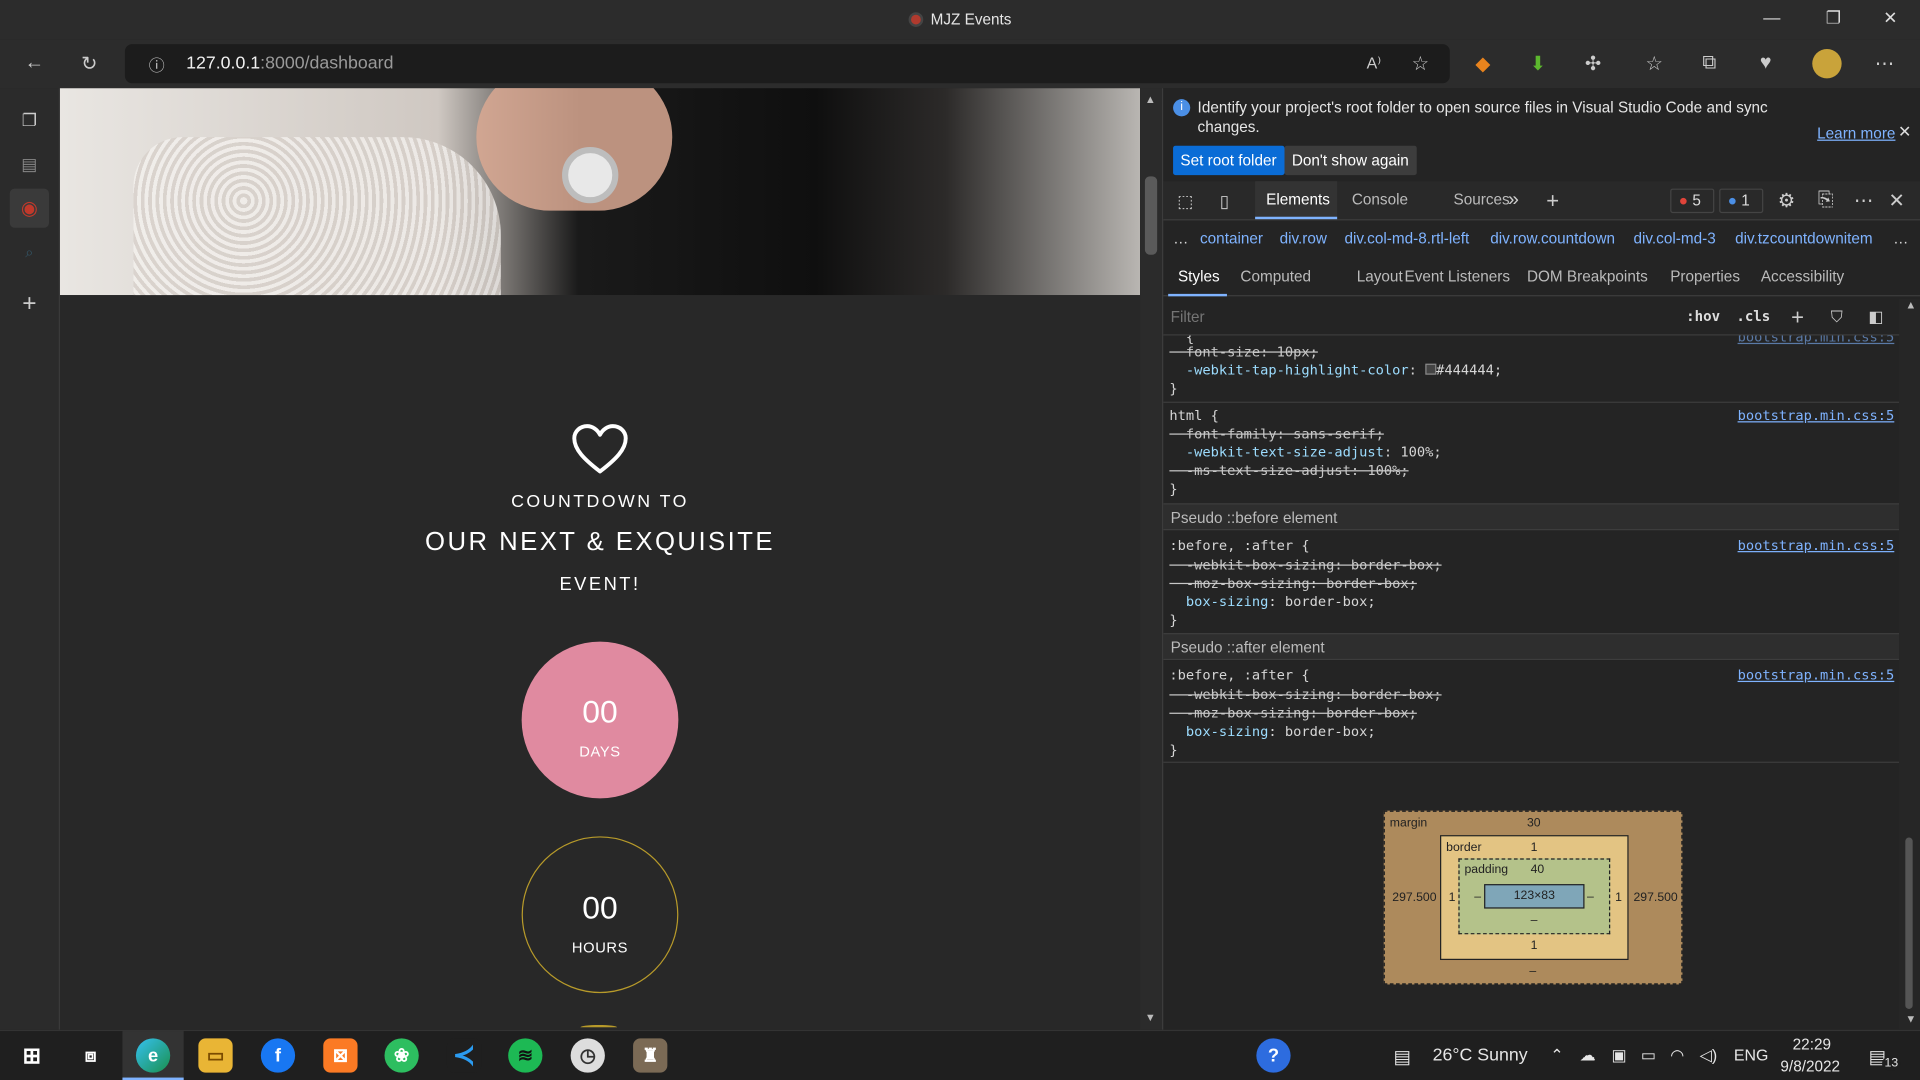 The width and height of the screenshot is (1920, 1080). I want to click on subtab-layout: Layout, so click(1380, 276).